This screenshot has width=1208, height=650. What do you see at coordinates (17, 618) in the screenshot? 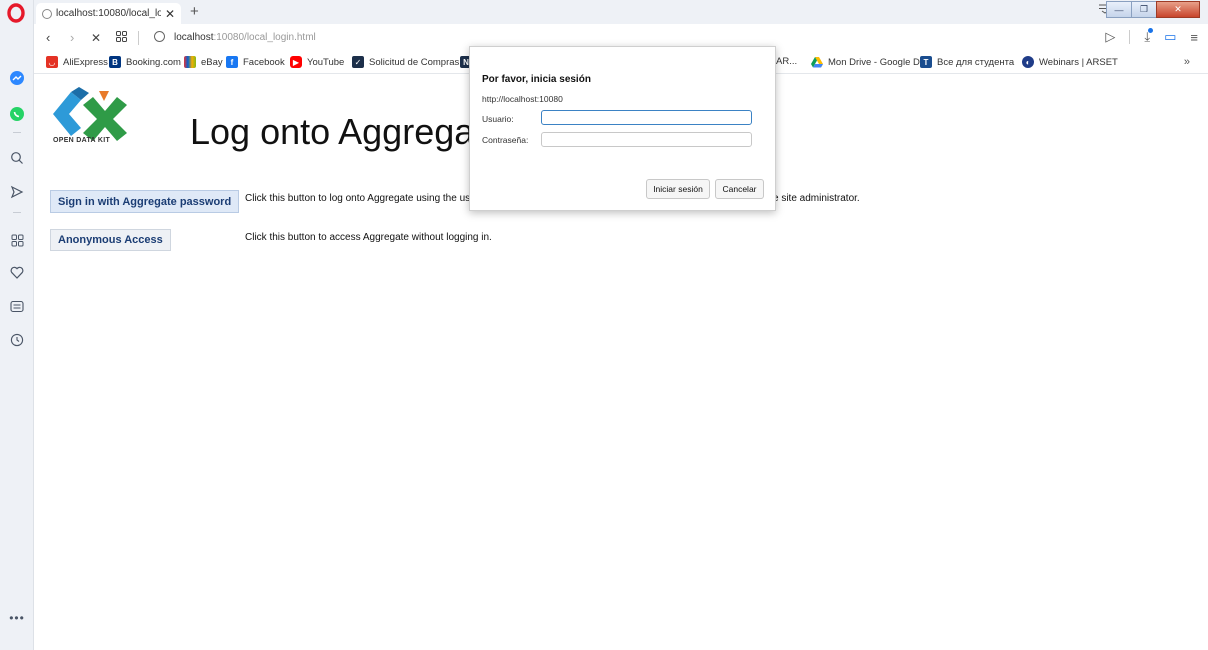
I see `more-icon: •••` at bounding box center [17, 618].